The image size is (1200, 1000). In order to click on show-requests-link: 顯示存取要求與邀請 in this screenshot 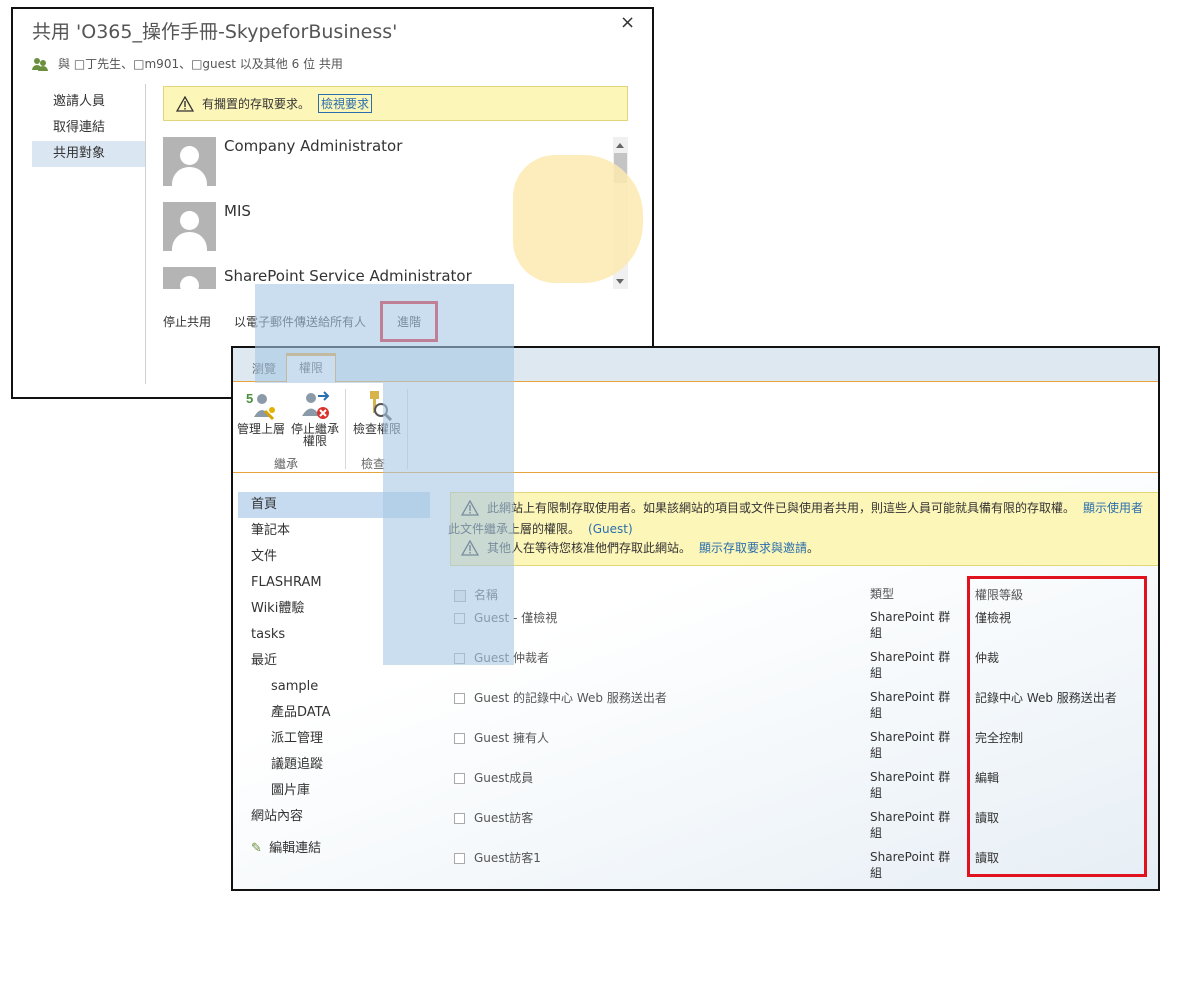, I will do `click(753, 548)`.